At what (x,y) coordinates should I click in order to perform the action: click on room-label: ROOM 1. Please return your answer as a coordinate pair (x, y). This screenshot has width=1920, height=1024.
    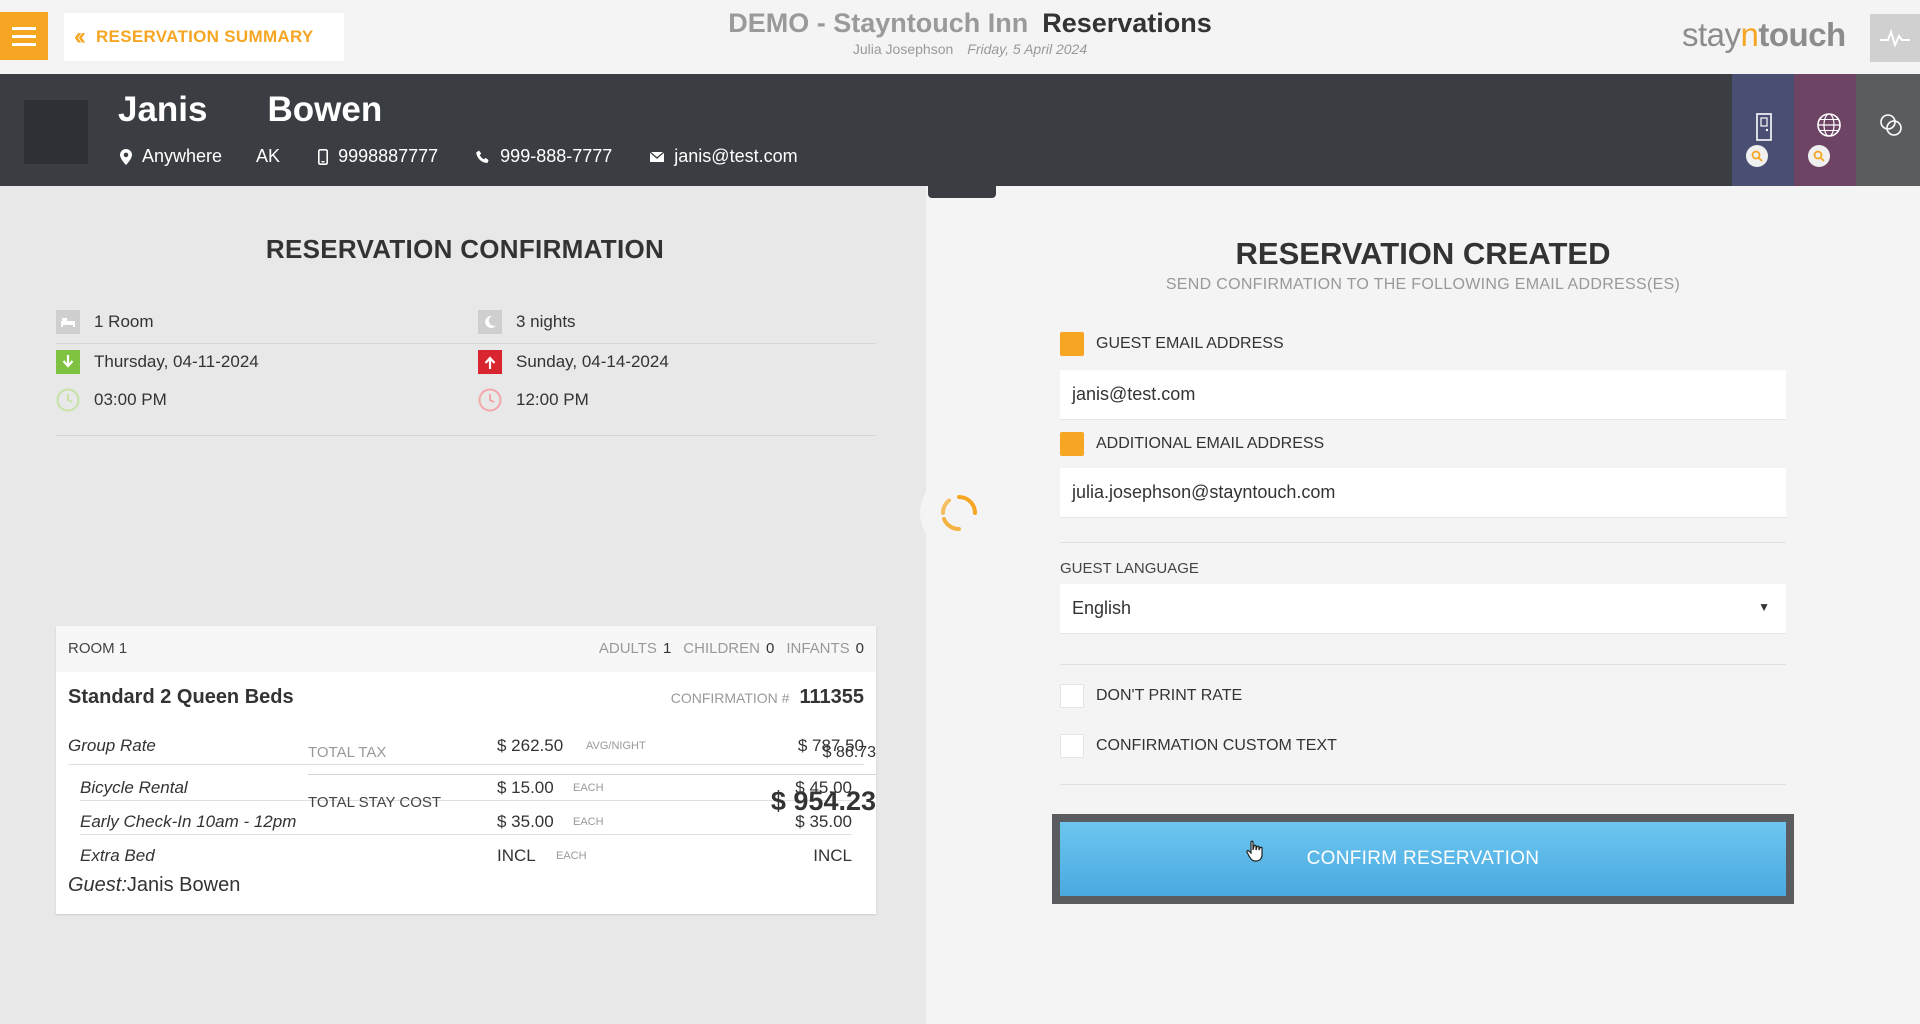
    Looking at the image, I should click on (98, 648).